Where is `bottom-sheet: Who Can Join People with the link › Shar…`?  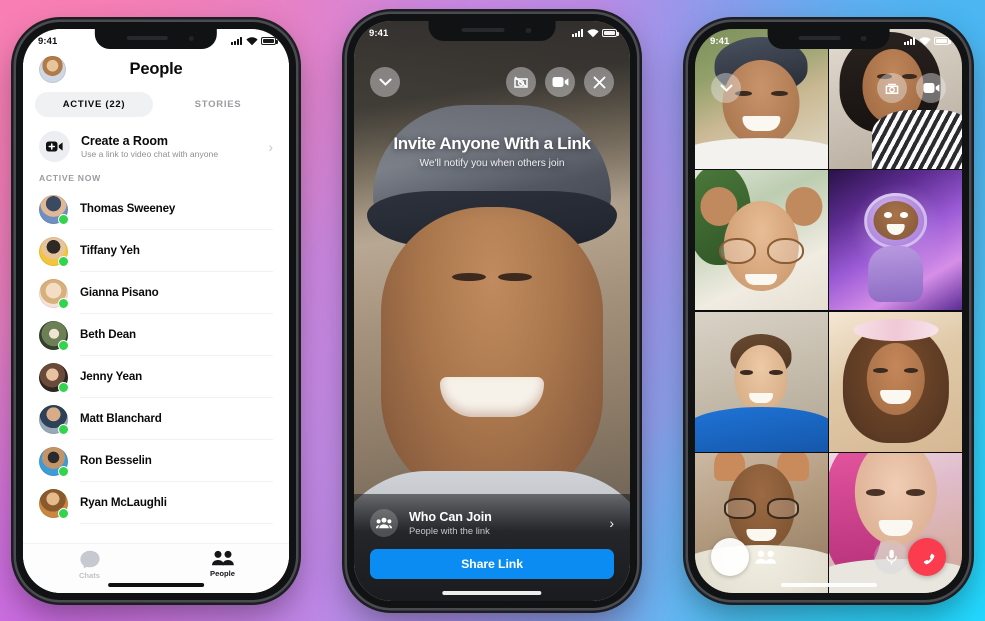
bottom-sheet: Who Can Join People with the link › Shar… is located at coordinates (492, 547).